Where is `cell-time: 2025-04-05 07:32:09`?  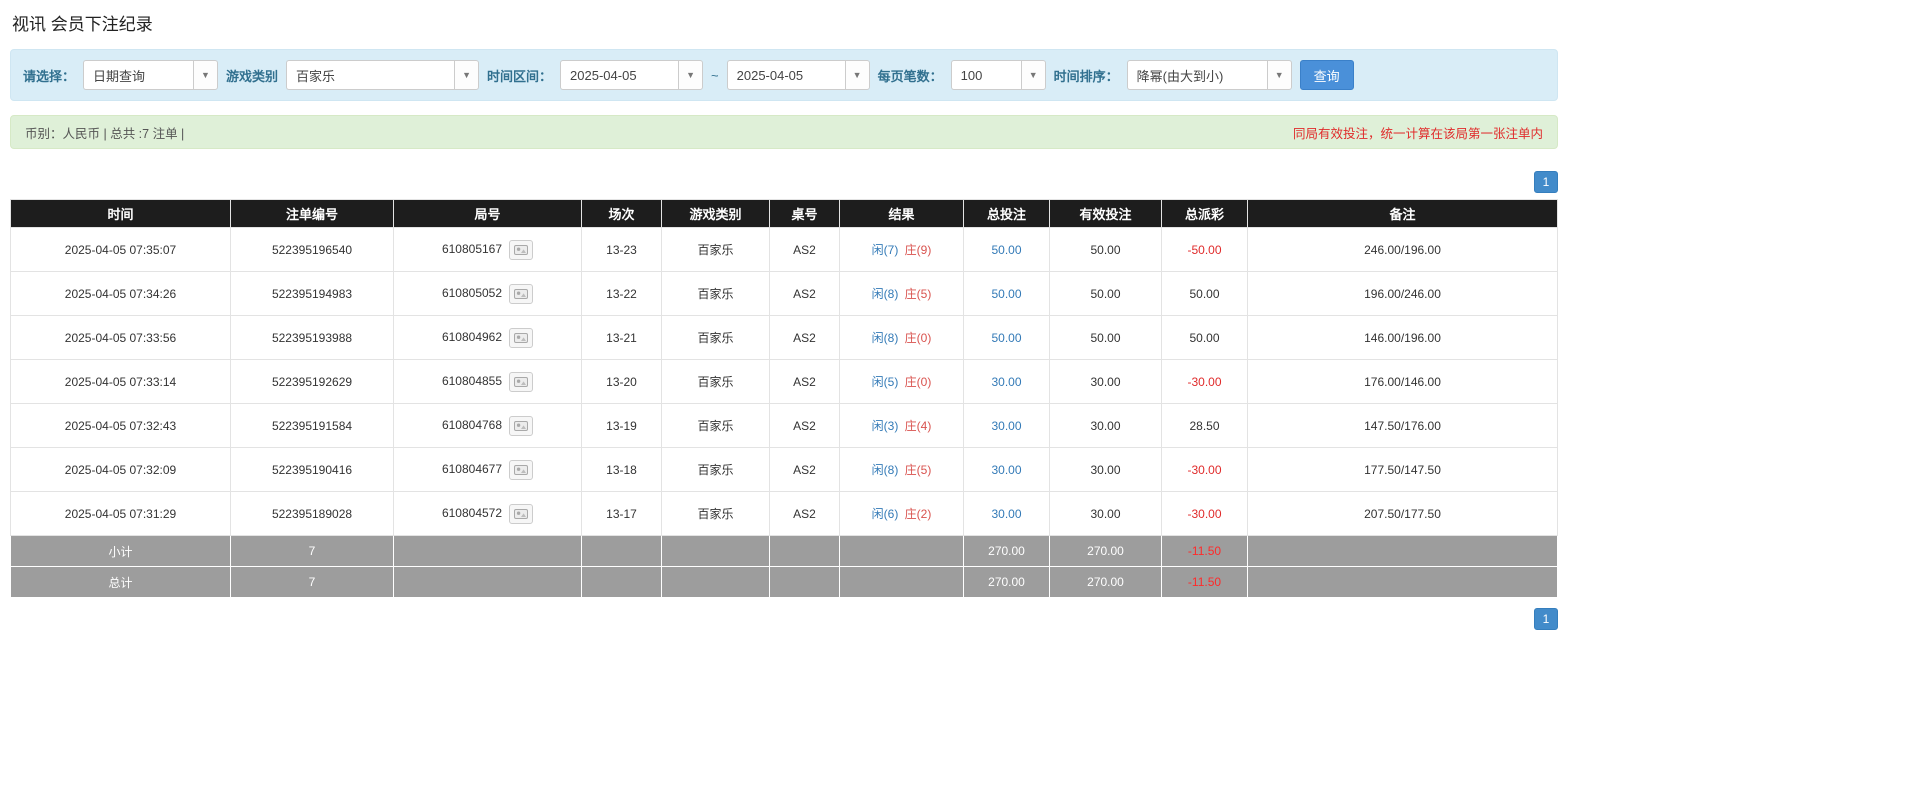
cell-time: 2025-04-05 07:32:09 is located at coordinates (120, 469).